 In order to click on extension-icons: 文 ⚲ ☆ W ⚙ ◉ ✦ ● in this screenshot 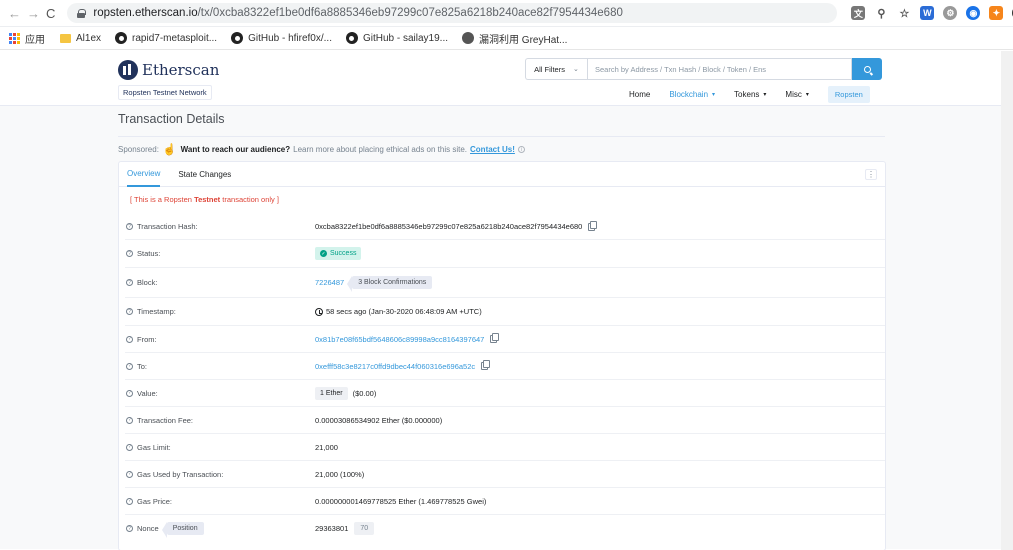, I will do `click(932, 13)`.